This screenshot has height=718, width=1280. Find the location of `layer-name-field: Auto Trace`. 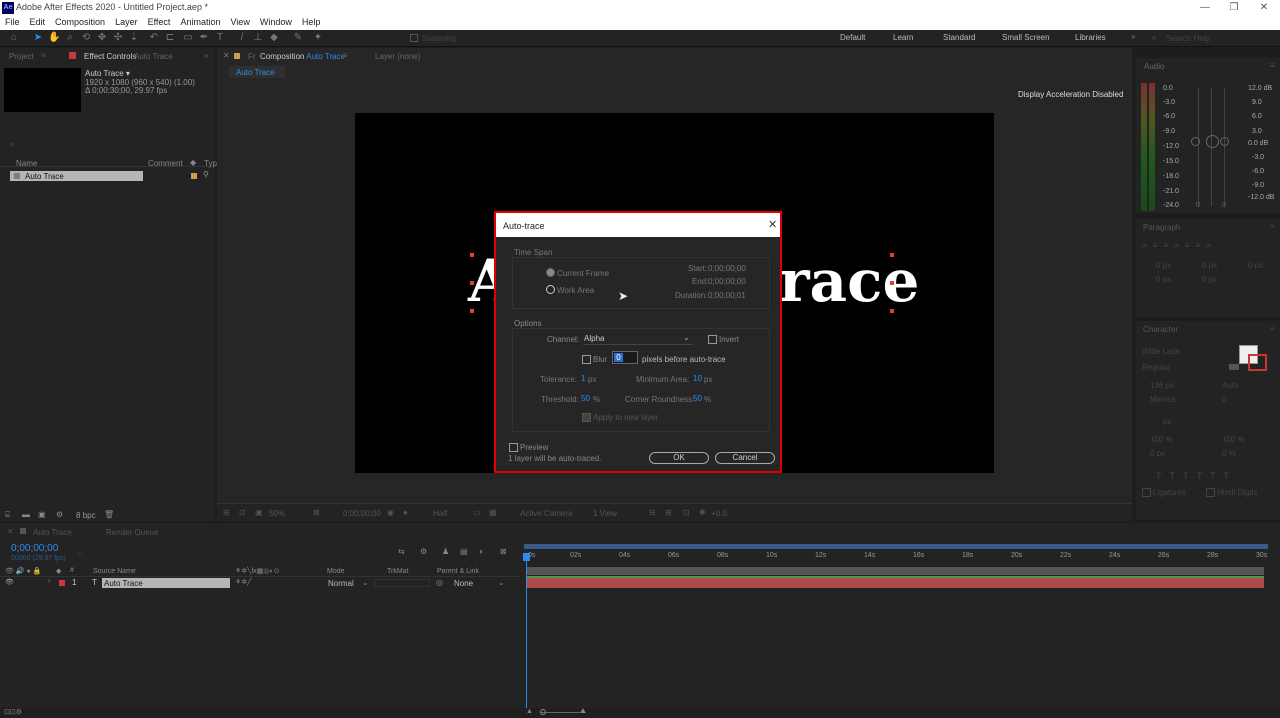

layer-name-field: Auto Trace is located at coordinates (166, 583).